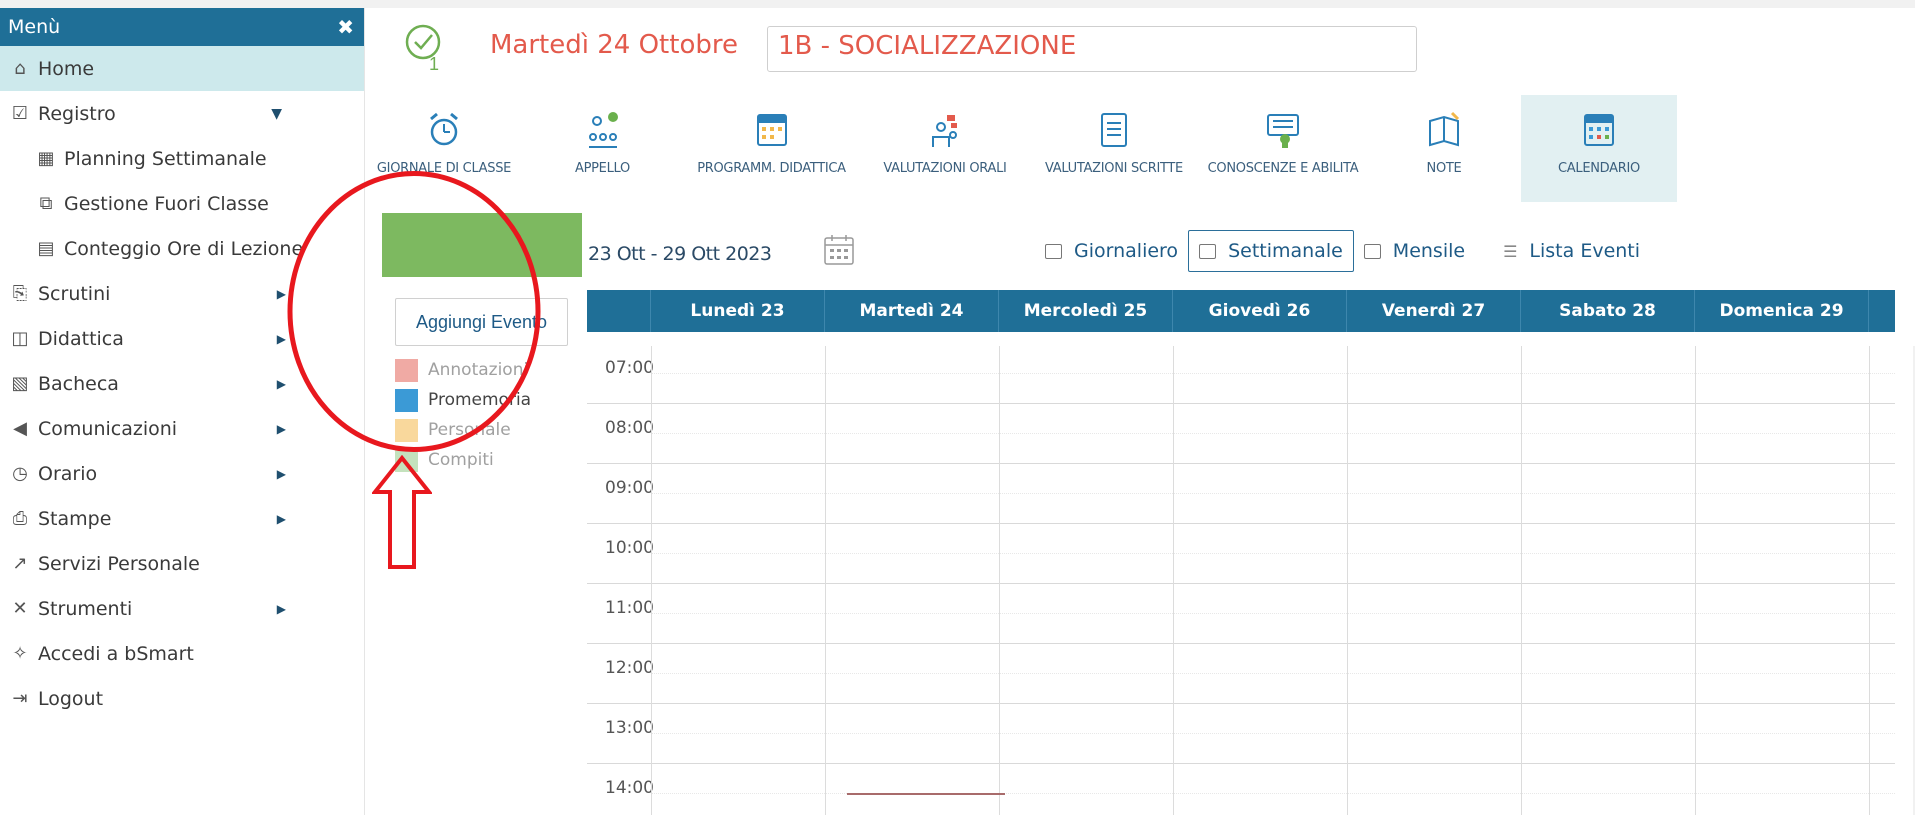  Describe the element at coordinates (945, 168) in the screenshot. I see `toolbar-label: VALUTAZIONI ORALI` at that location.